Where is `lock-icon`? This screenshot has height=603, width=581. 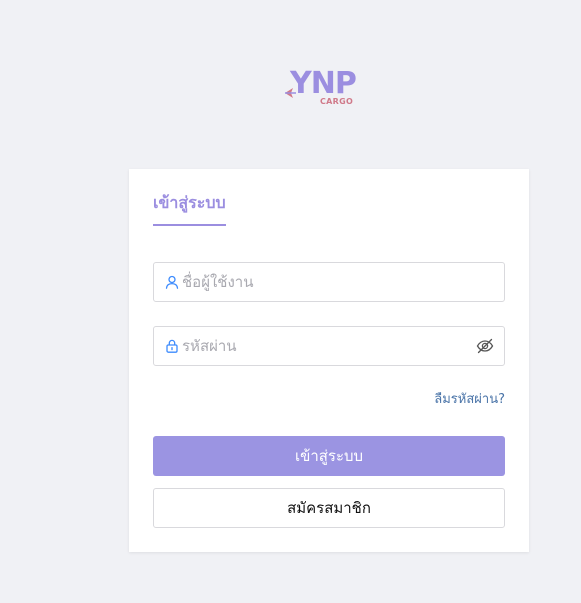
lock-icon is located at coordinates (172, 346).